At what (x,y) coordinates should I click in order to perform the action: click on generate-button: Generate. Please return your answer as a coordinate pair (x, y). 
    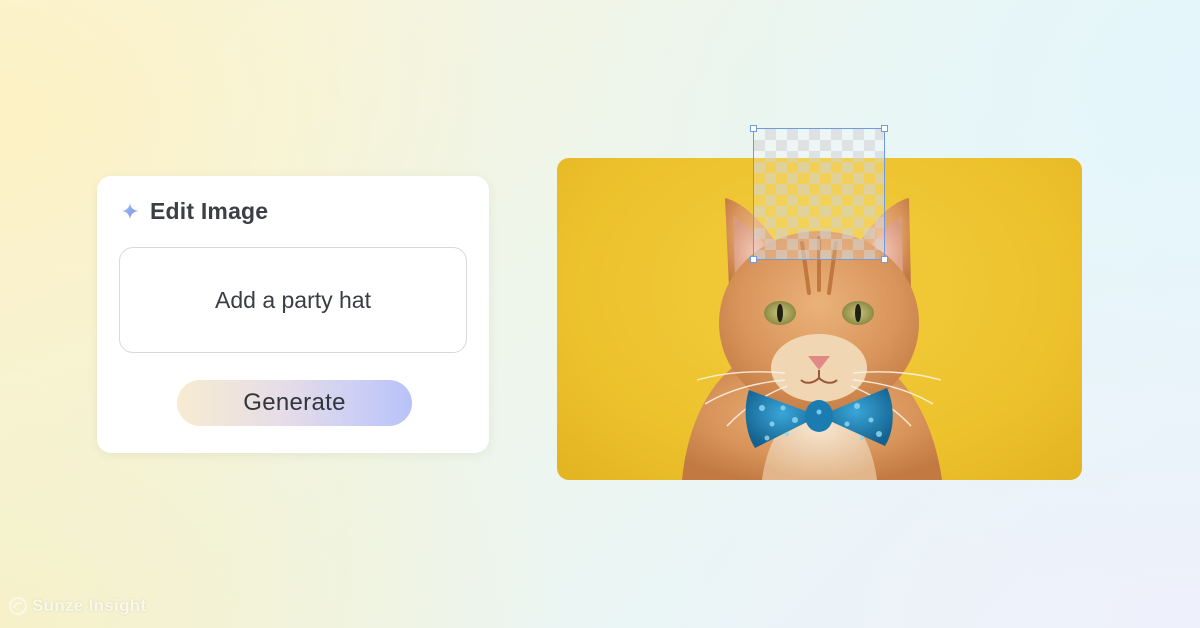
    Looking at the image, I should click on (294, 403).